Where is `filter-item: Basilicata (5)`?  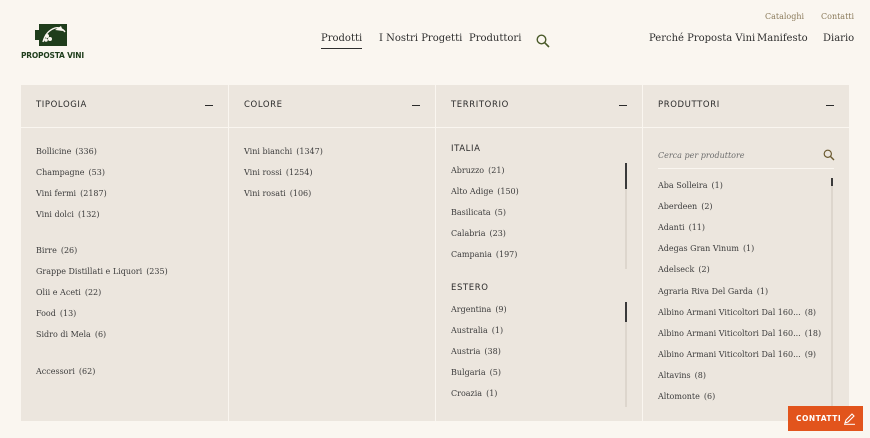
filter-item: Basilicata (5) is located at coordinates (478, 212).